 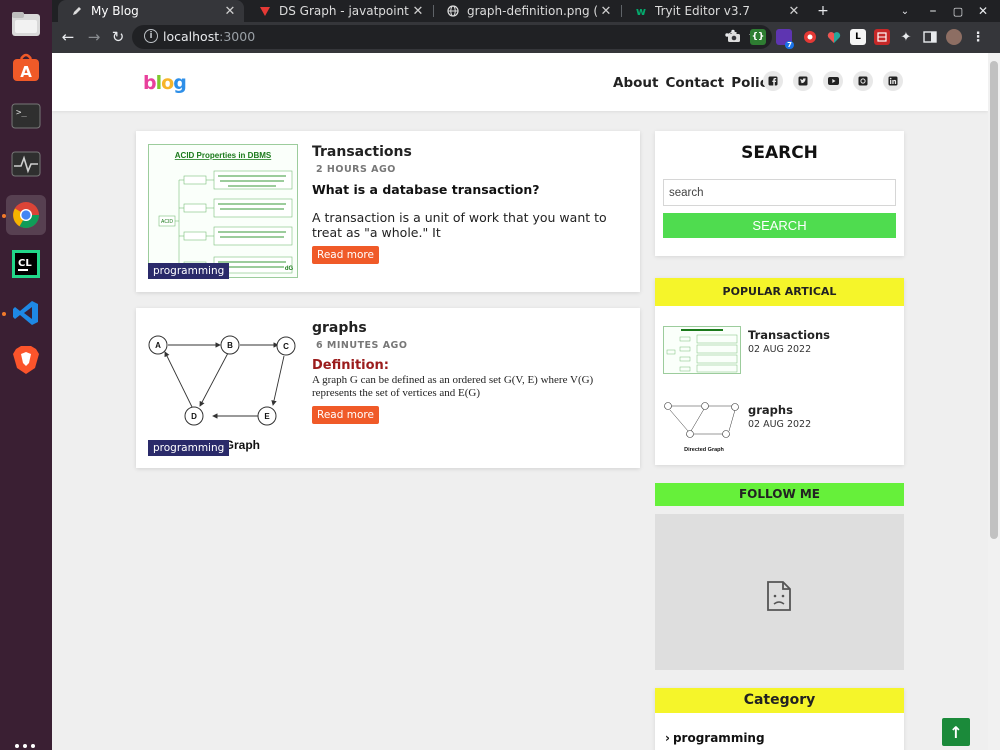 I want to click on back-to-top-button: ↑, so click(x=956, y=732).